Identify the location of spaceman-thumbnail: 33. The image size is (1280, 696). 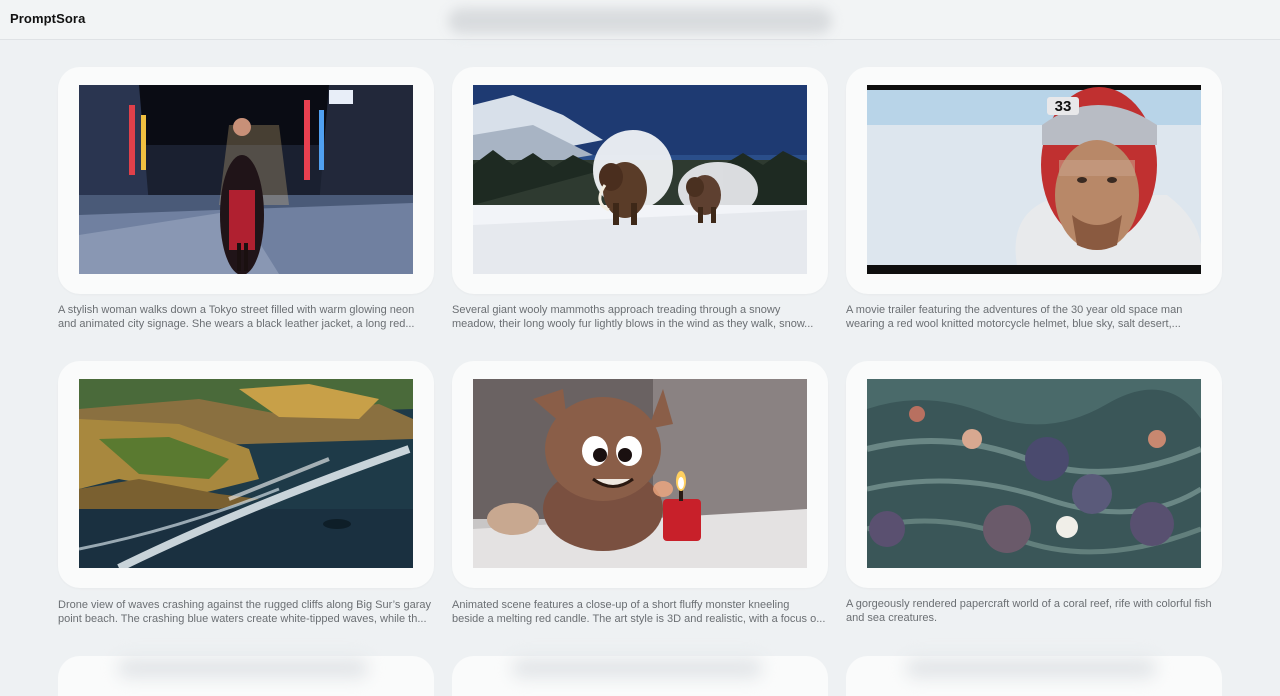
(1034, 179).